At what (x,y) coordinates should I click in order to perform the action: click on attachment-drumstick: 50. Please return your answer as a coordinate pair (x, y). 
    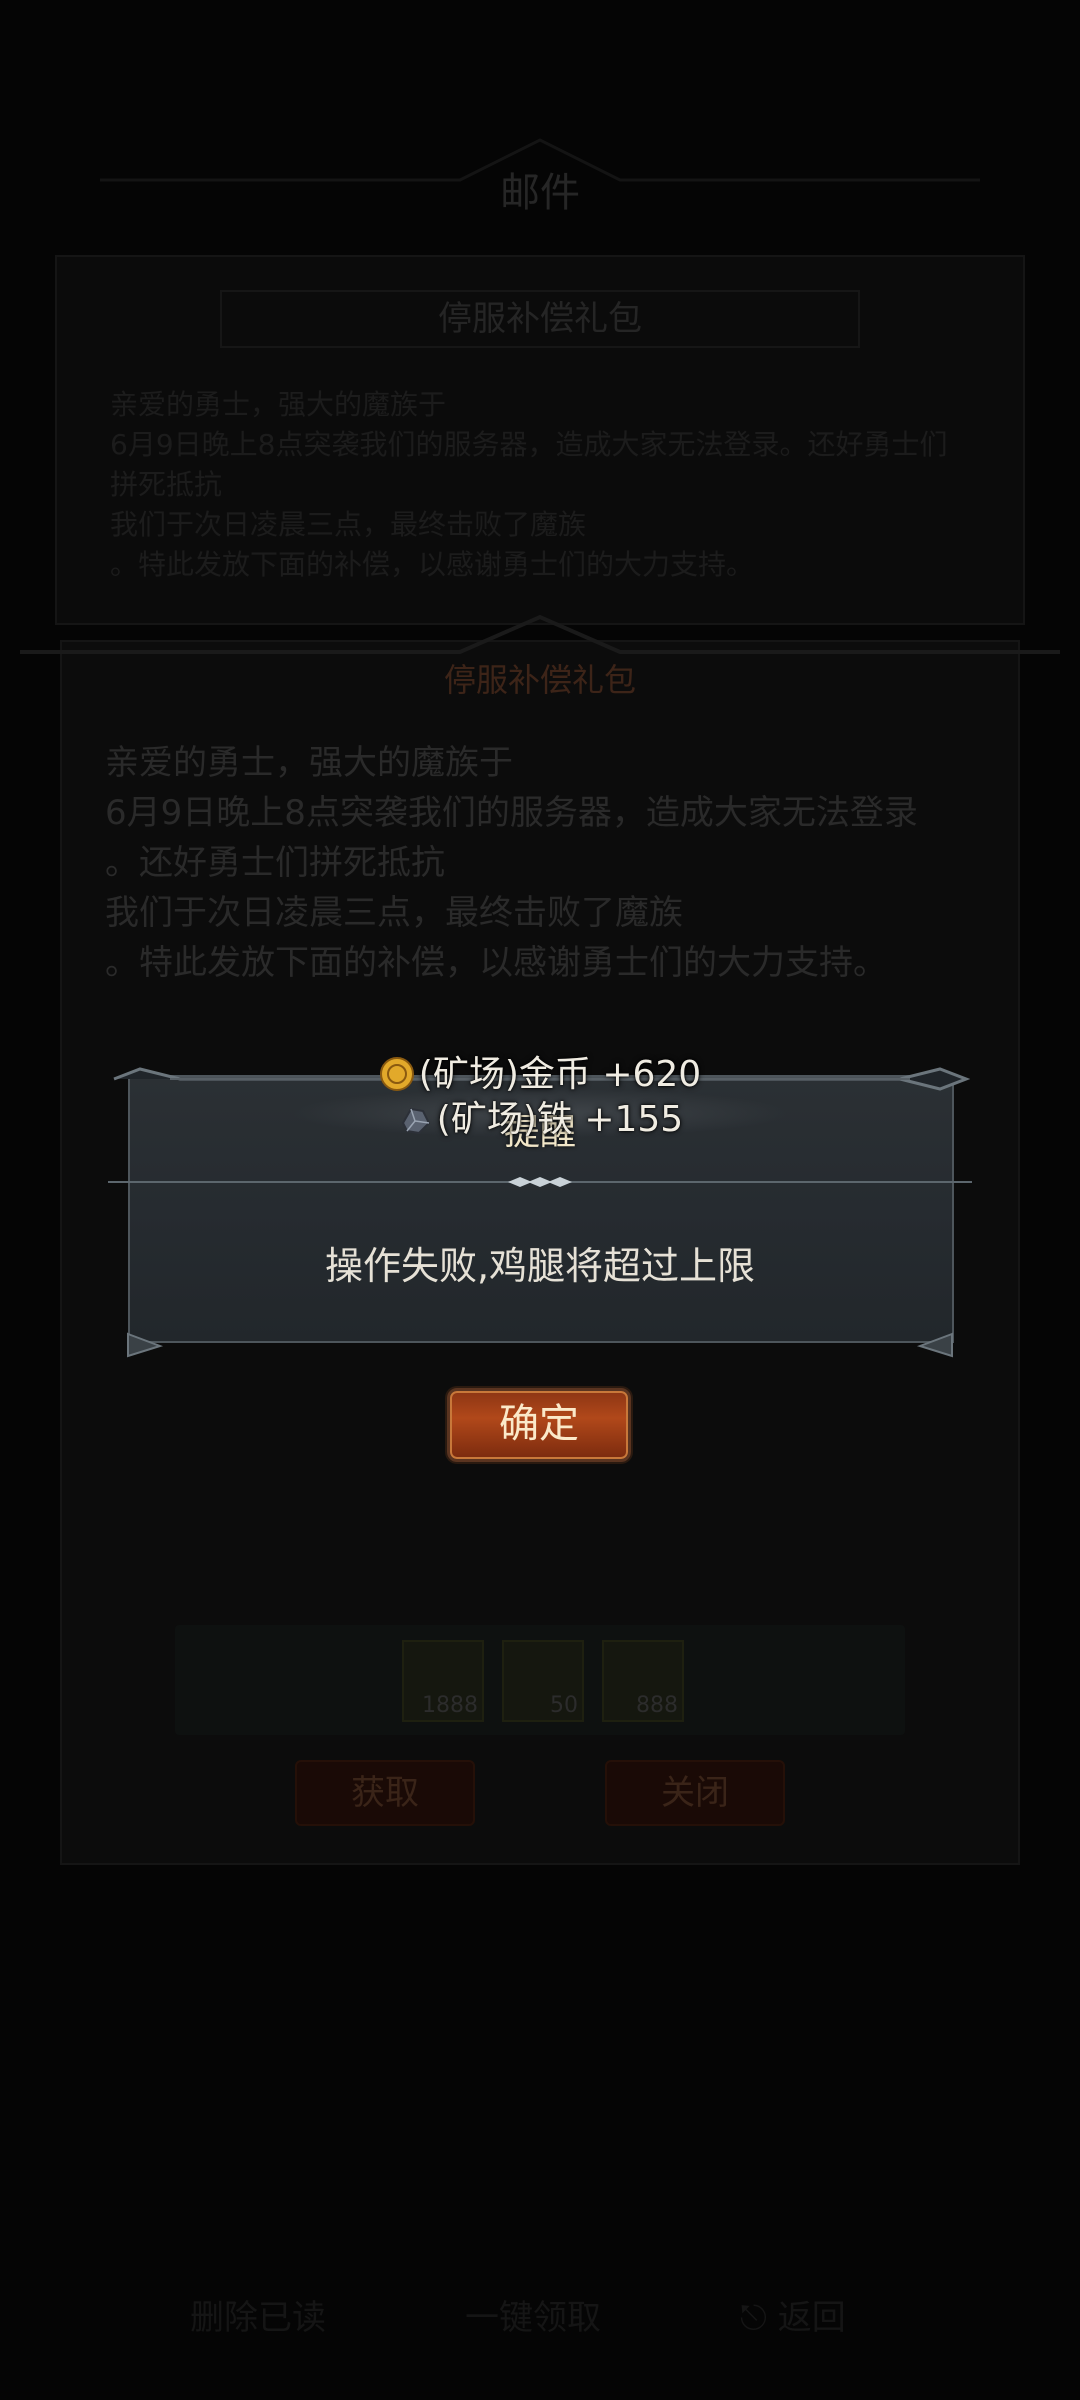
    Looking at the image, I should click on (543, 1681).